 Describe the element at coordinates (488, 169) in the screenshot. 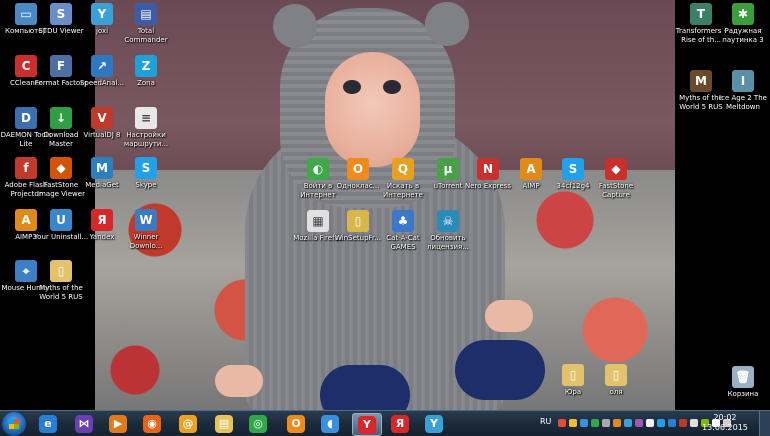

I see `nero-icon: N` at that location.